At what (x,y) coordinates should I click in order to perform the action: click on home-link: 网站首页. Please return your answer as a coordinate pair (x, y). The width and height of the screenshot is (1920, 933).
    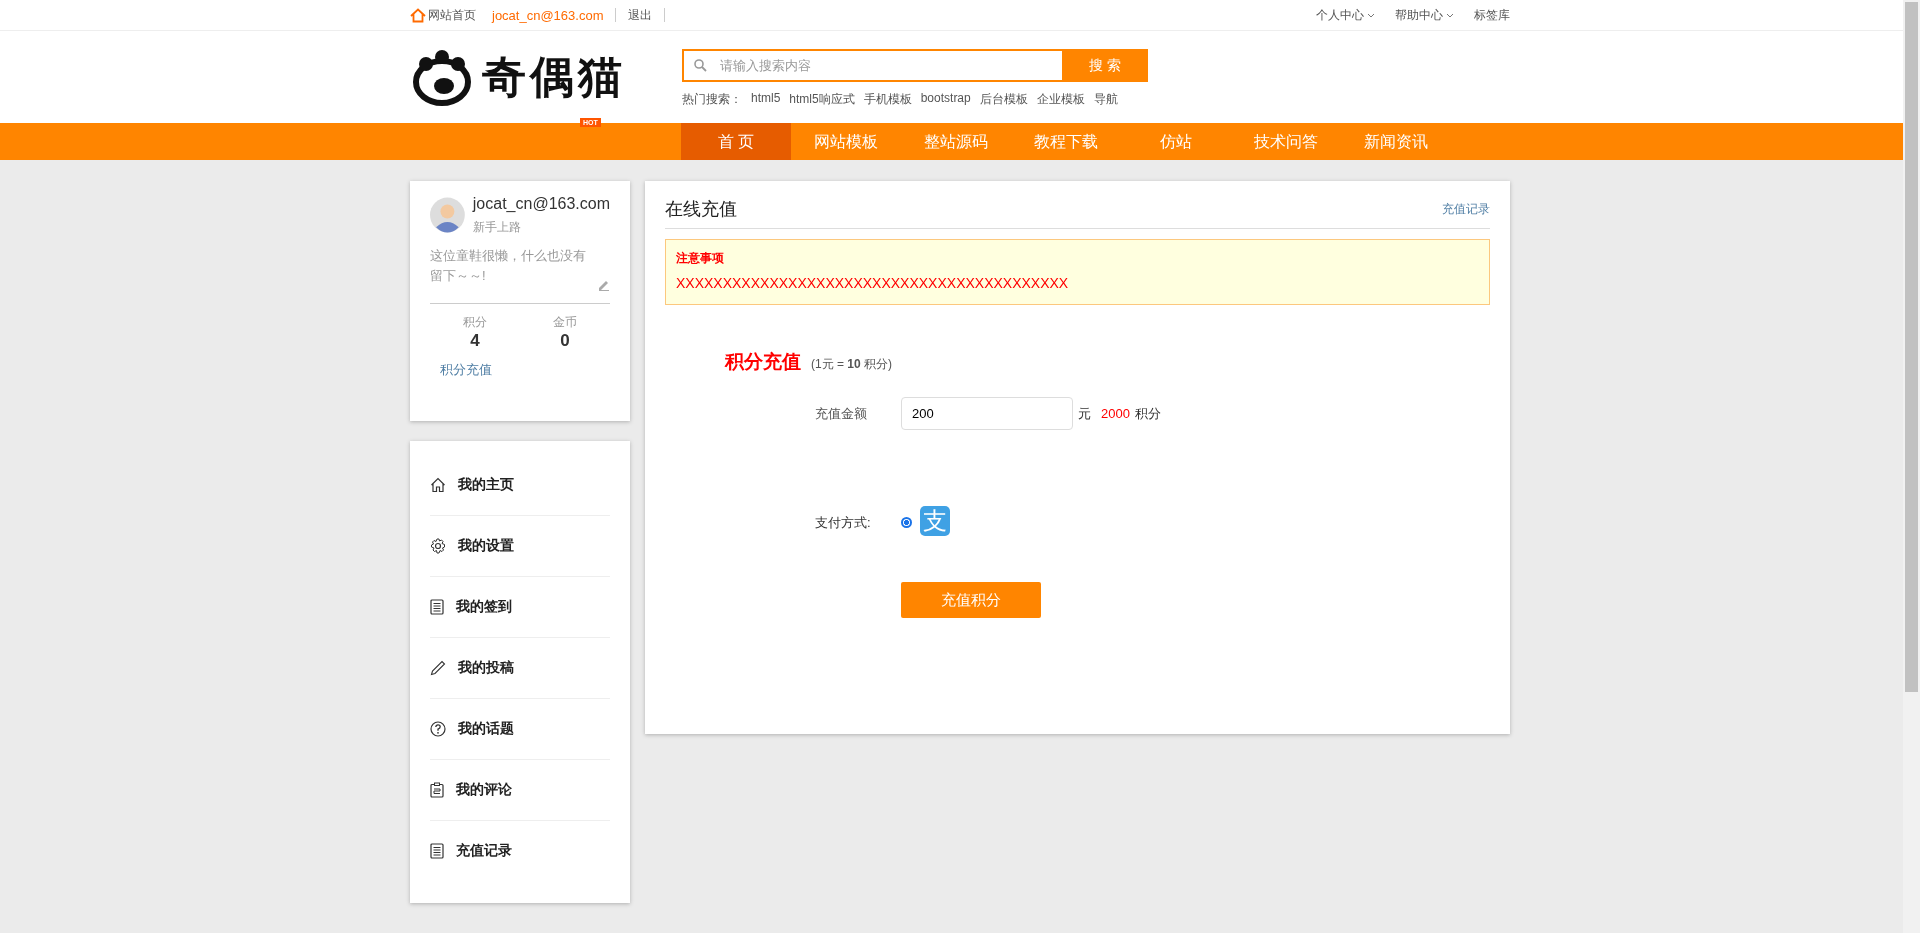
    Looking at the image, I should click on (443, 15).